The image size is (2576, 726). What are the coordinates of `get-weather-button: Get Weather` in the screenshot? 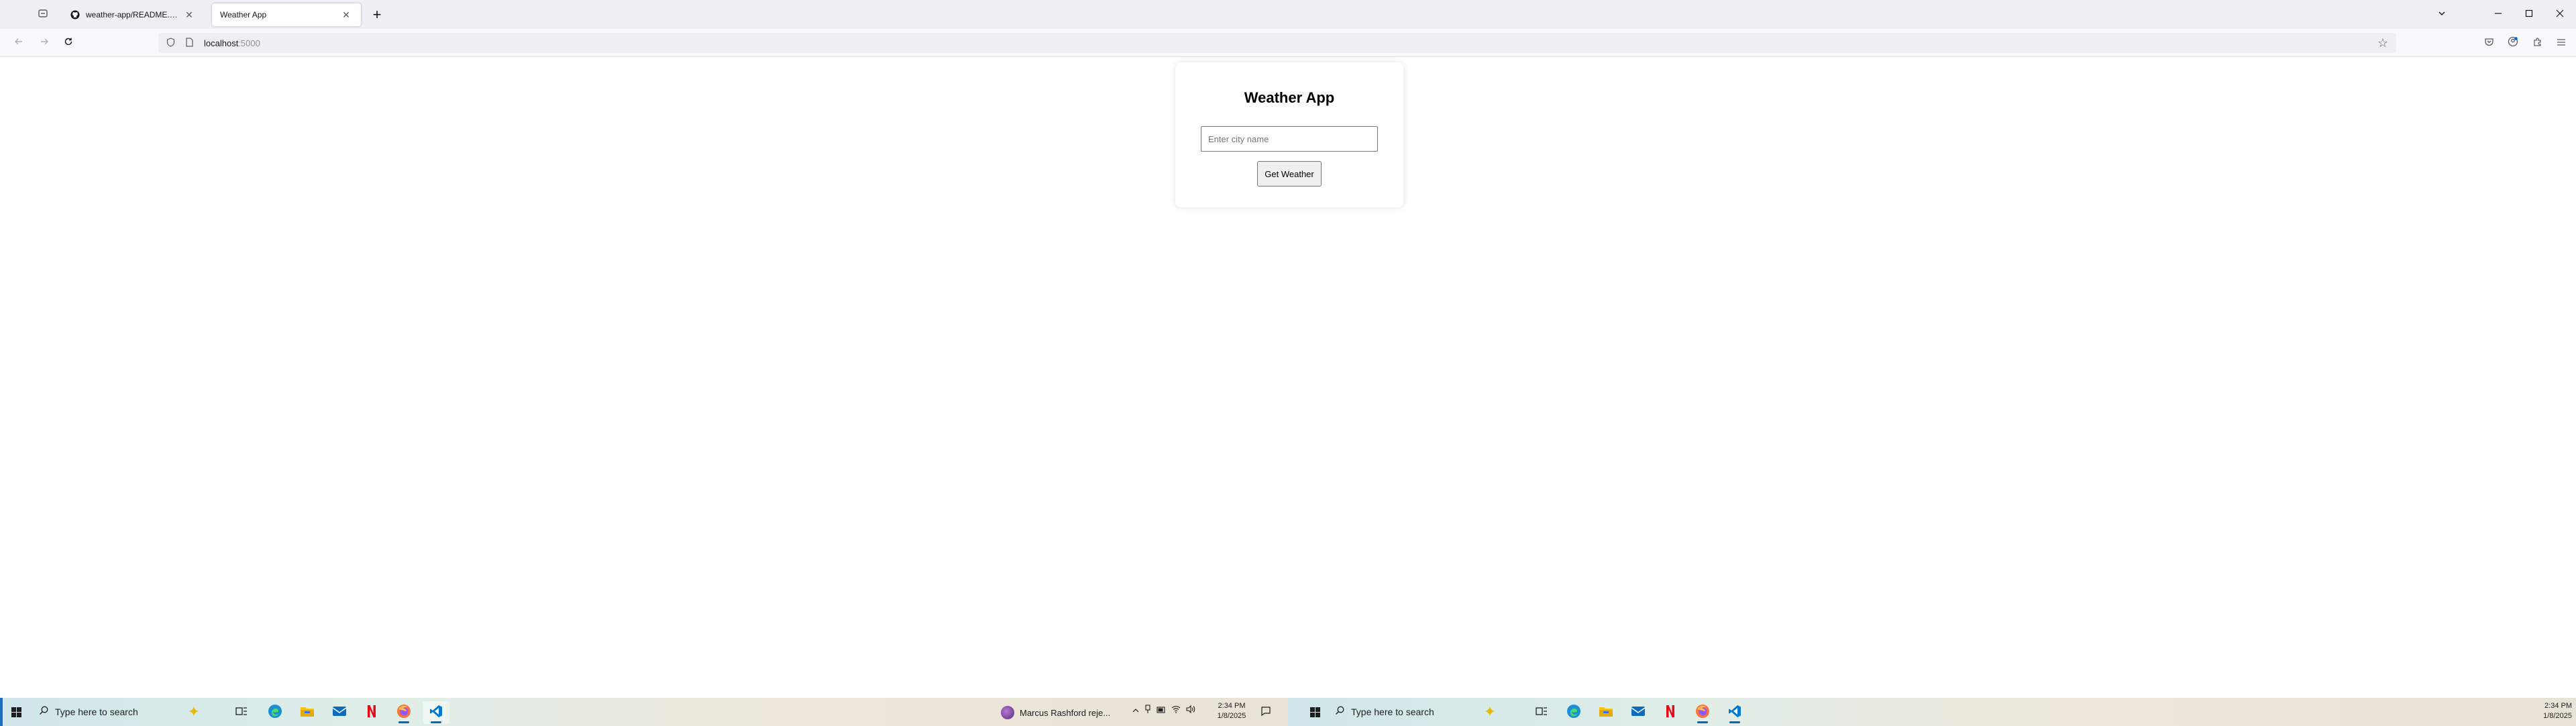 It's located at (1289, 174).